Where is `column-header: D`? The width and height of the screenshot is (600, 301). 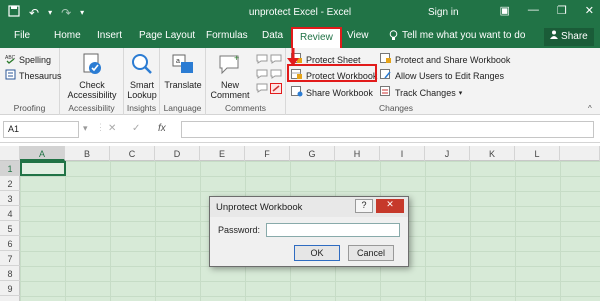 column-header: D is located at coordinates (177, 153).